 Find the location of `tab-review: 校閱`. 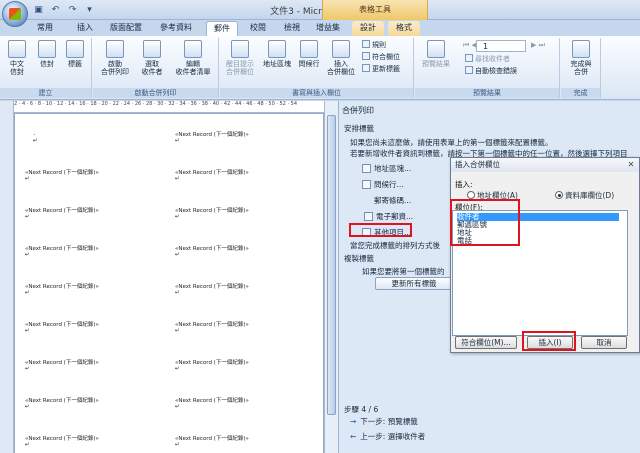

tab-review: 校閱 is located at coordinates (258, 28).